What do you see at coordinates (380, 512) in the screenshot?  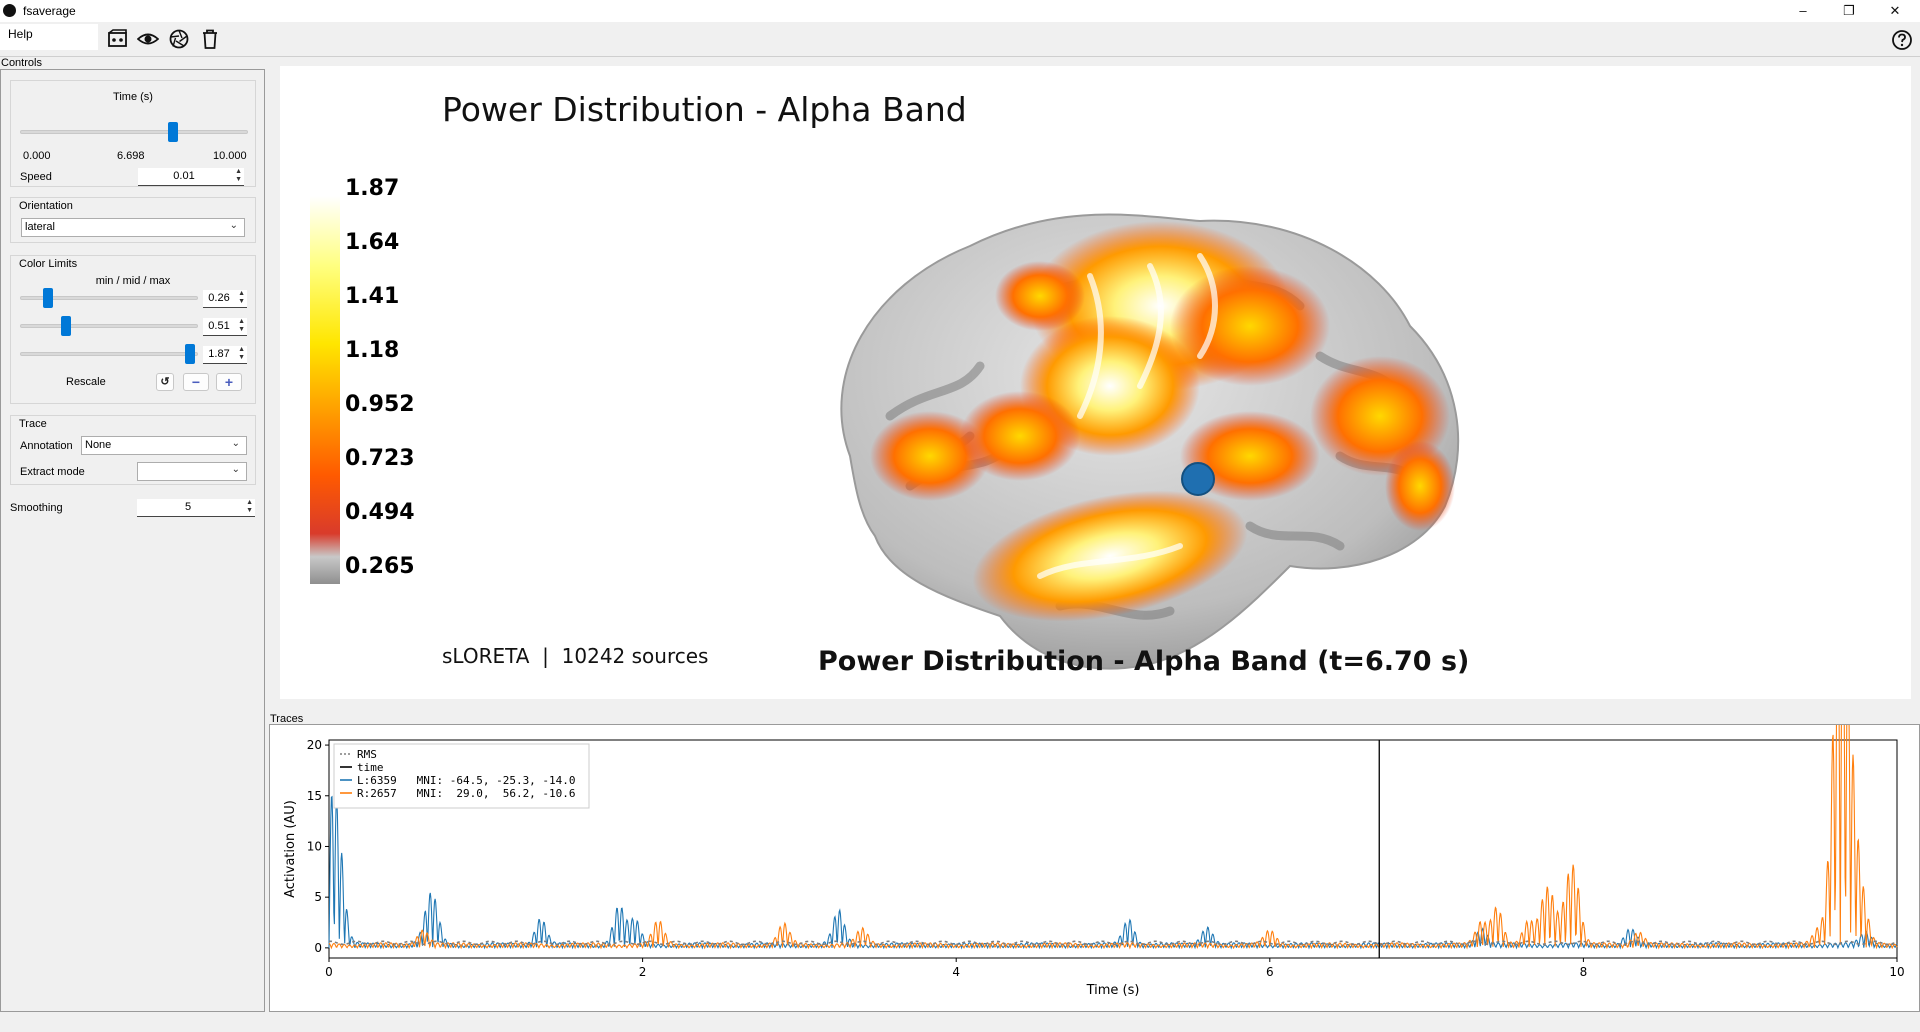 I see `colorbar-label: 0.494` at bounding box center [380, 512].